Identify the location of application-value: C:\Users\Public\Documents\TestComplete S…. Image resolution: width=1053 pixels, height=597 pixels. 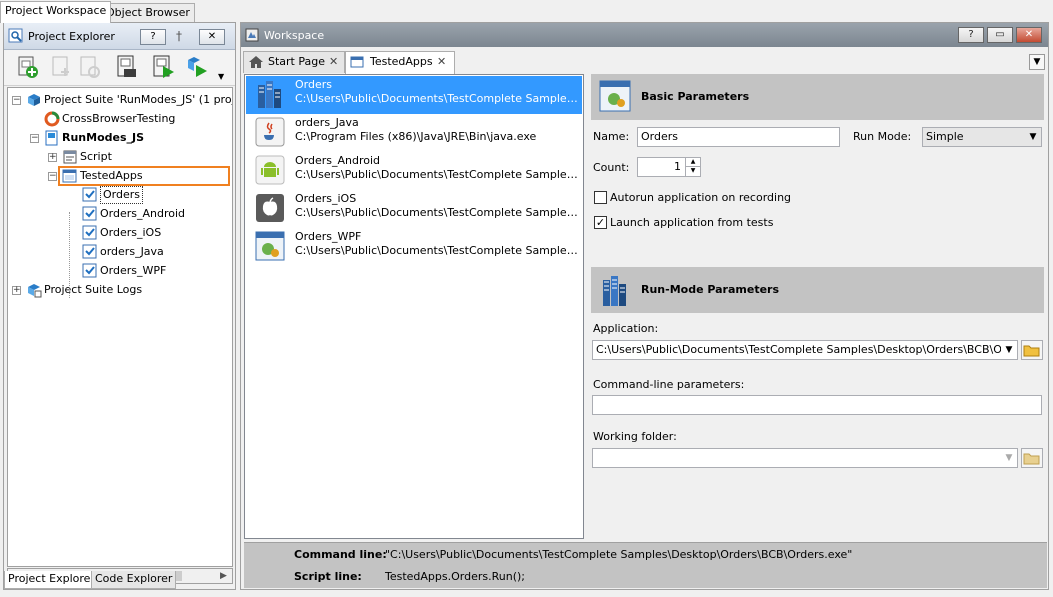
(807, 349).